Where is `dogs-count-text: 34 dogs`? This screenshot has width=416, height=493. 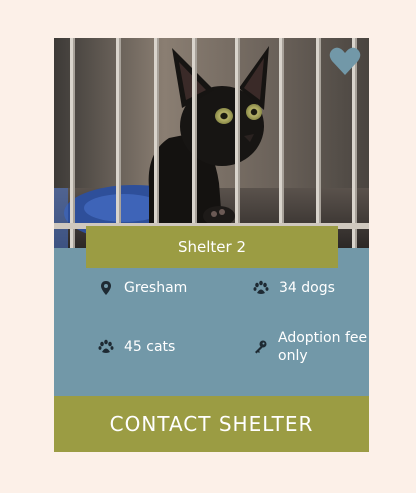 dogs-count-text: 34 dogs is located at coordinates (307, 288).